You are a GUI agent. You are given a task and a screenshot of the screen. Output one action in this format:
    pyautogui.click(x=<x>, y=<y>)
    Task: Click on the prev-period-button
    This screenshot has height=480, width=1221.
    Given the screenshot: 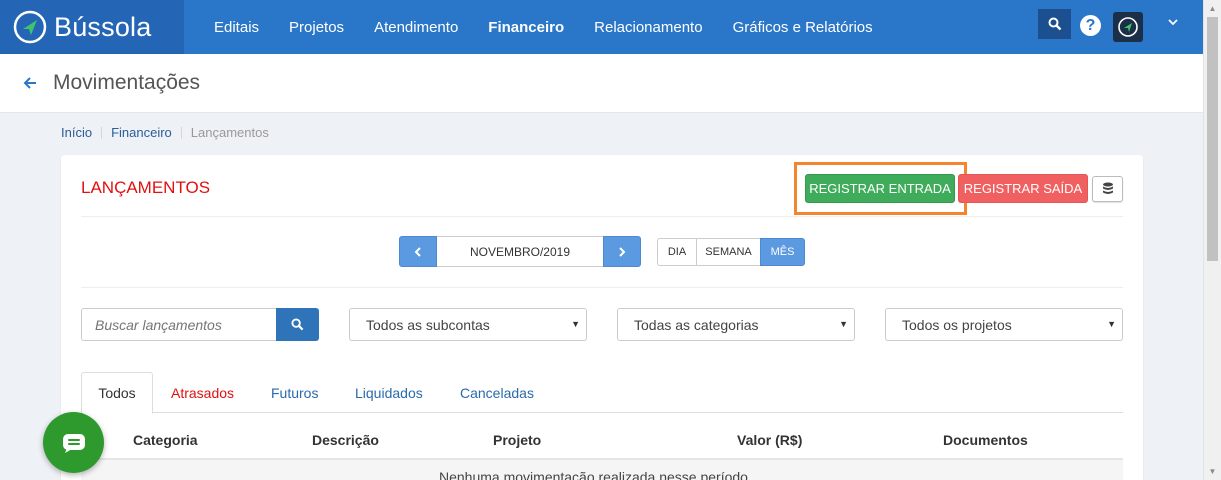 What is the action you would take?
    pyautogui.click(x=418, y=251)
    